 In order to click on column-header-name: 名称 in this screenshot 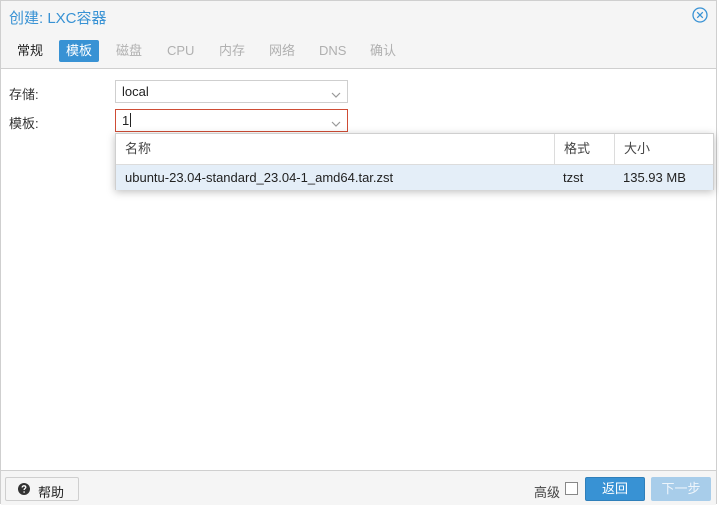, I will do `click(335, 149)`.